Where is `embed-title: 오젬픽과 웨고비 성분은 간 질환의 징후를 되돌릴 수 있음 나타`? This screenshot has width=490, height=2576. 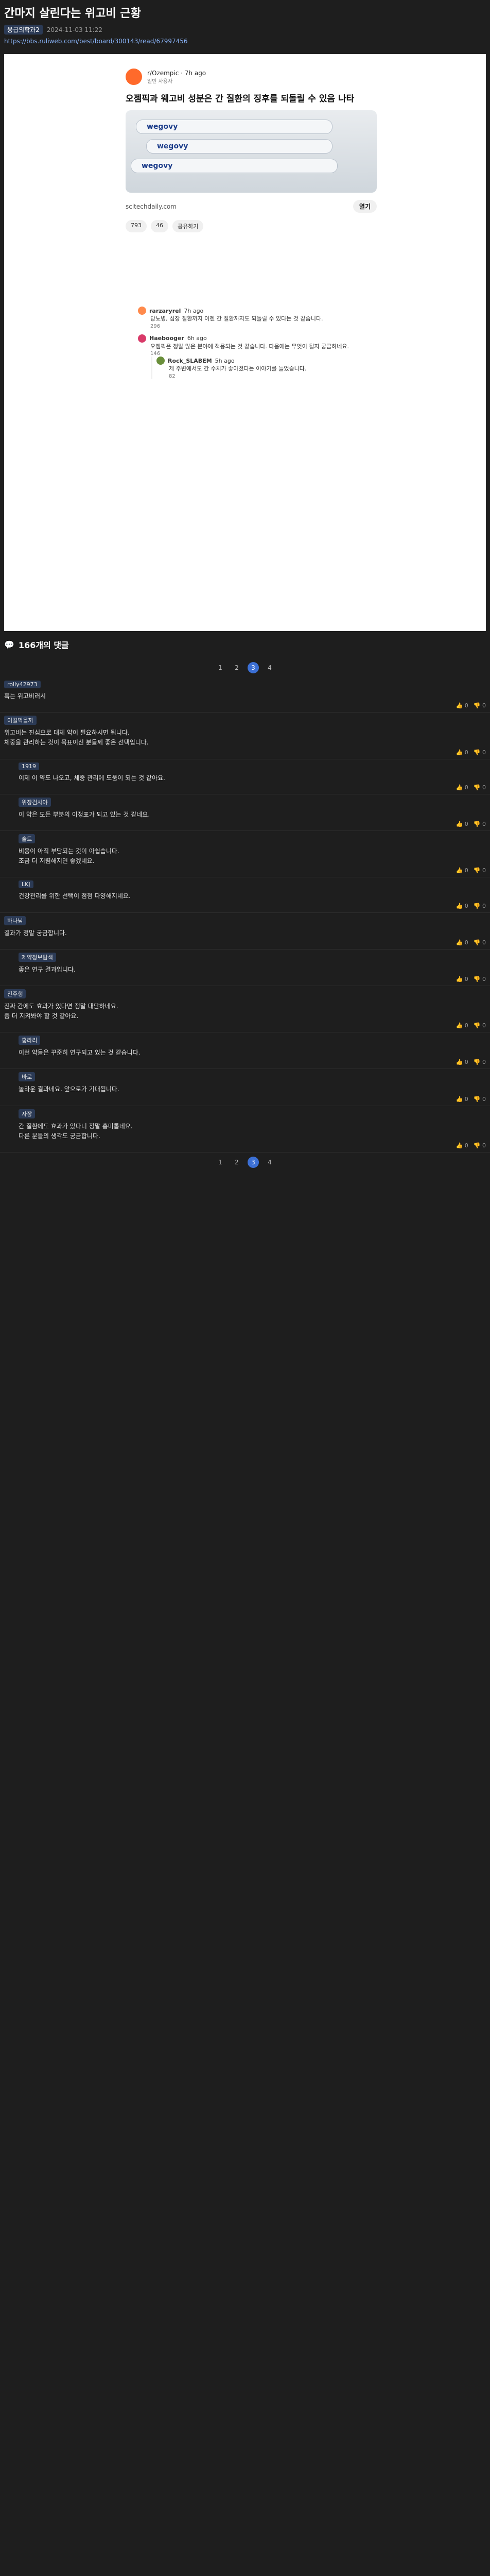
embed-title: 오젬픽과 웨고비 성분은 간 질환의 징후를 되돌릴 수 있음 나타 is located at coordinates (251, 97).